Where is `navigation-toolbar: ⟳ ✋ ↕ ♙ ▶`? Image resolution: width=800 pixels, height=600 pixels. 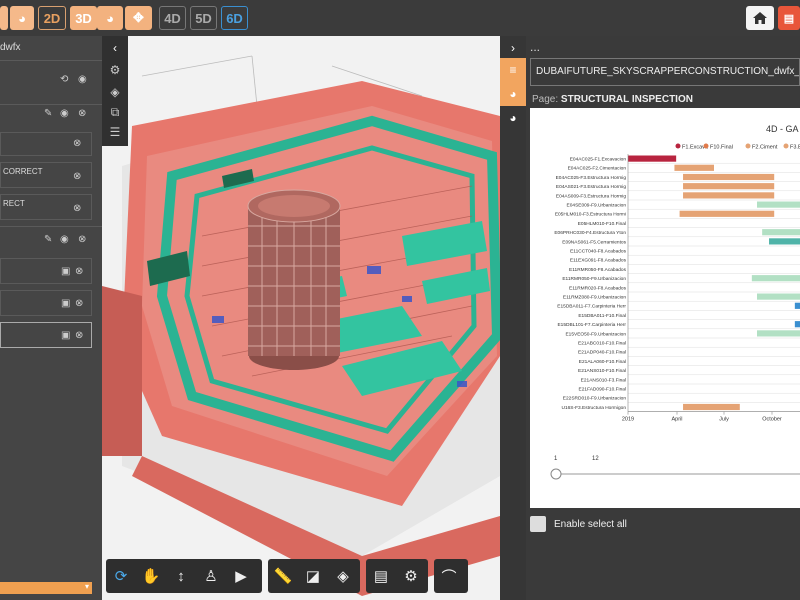 navigation-toolbar: ⟳ ✋ ↕ ♙ ▶ is located at coordinates (184, 576).